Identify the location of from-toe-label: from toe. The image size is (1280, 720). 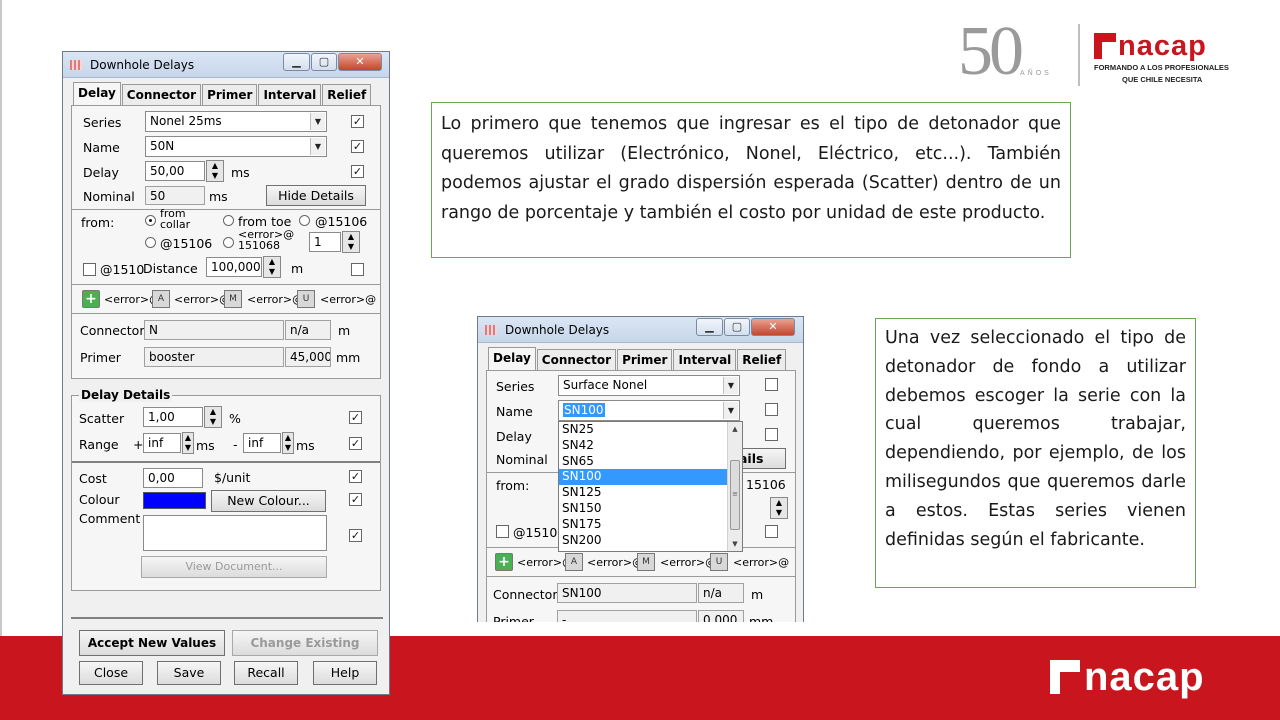
(265, 221).